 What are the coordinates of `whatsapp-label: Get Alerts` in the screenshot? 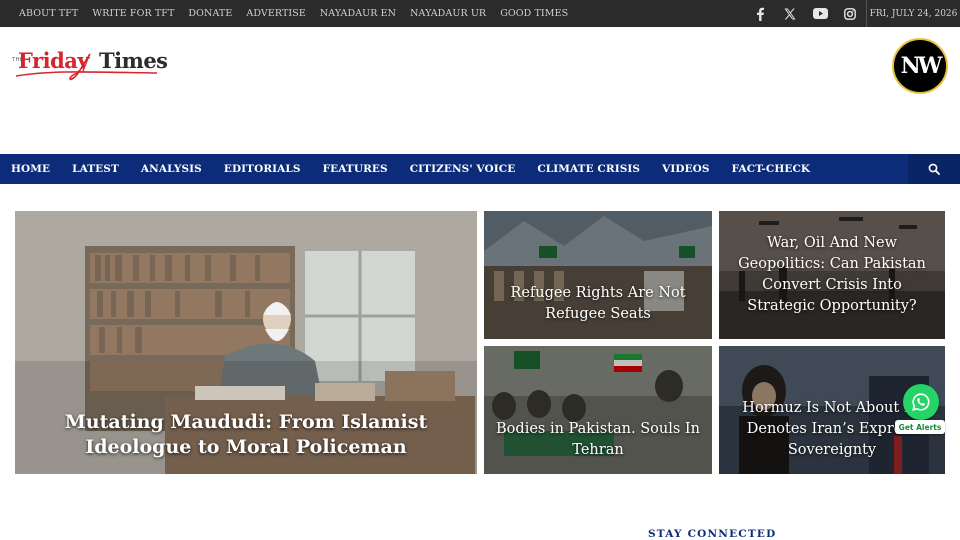 It's located at (920, 427).